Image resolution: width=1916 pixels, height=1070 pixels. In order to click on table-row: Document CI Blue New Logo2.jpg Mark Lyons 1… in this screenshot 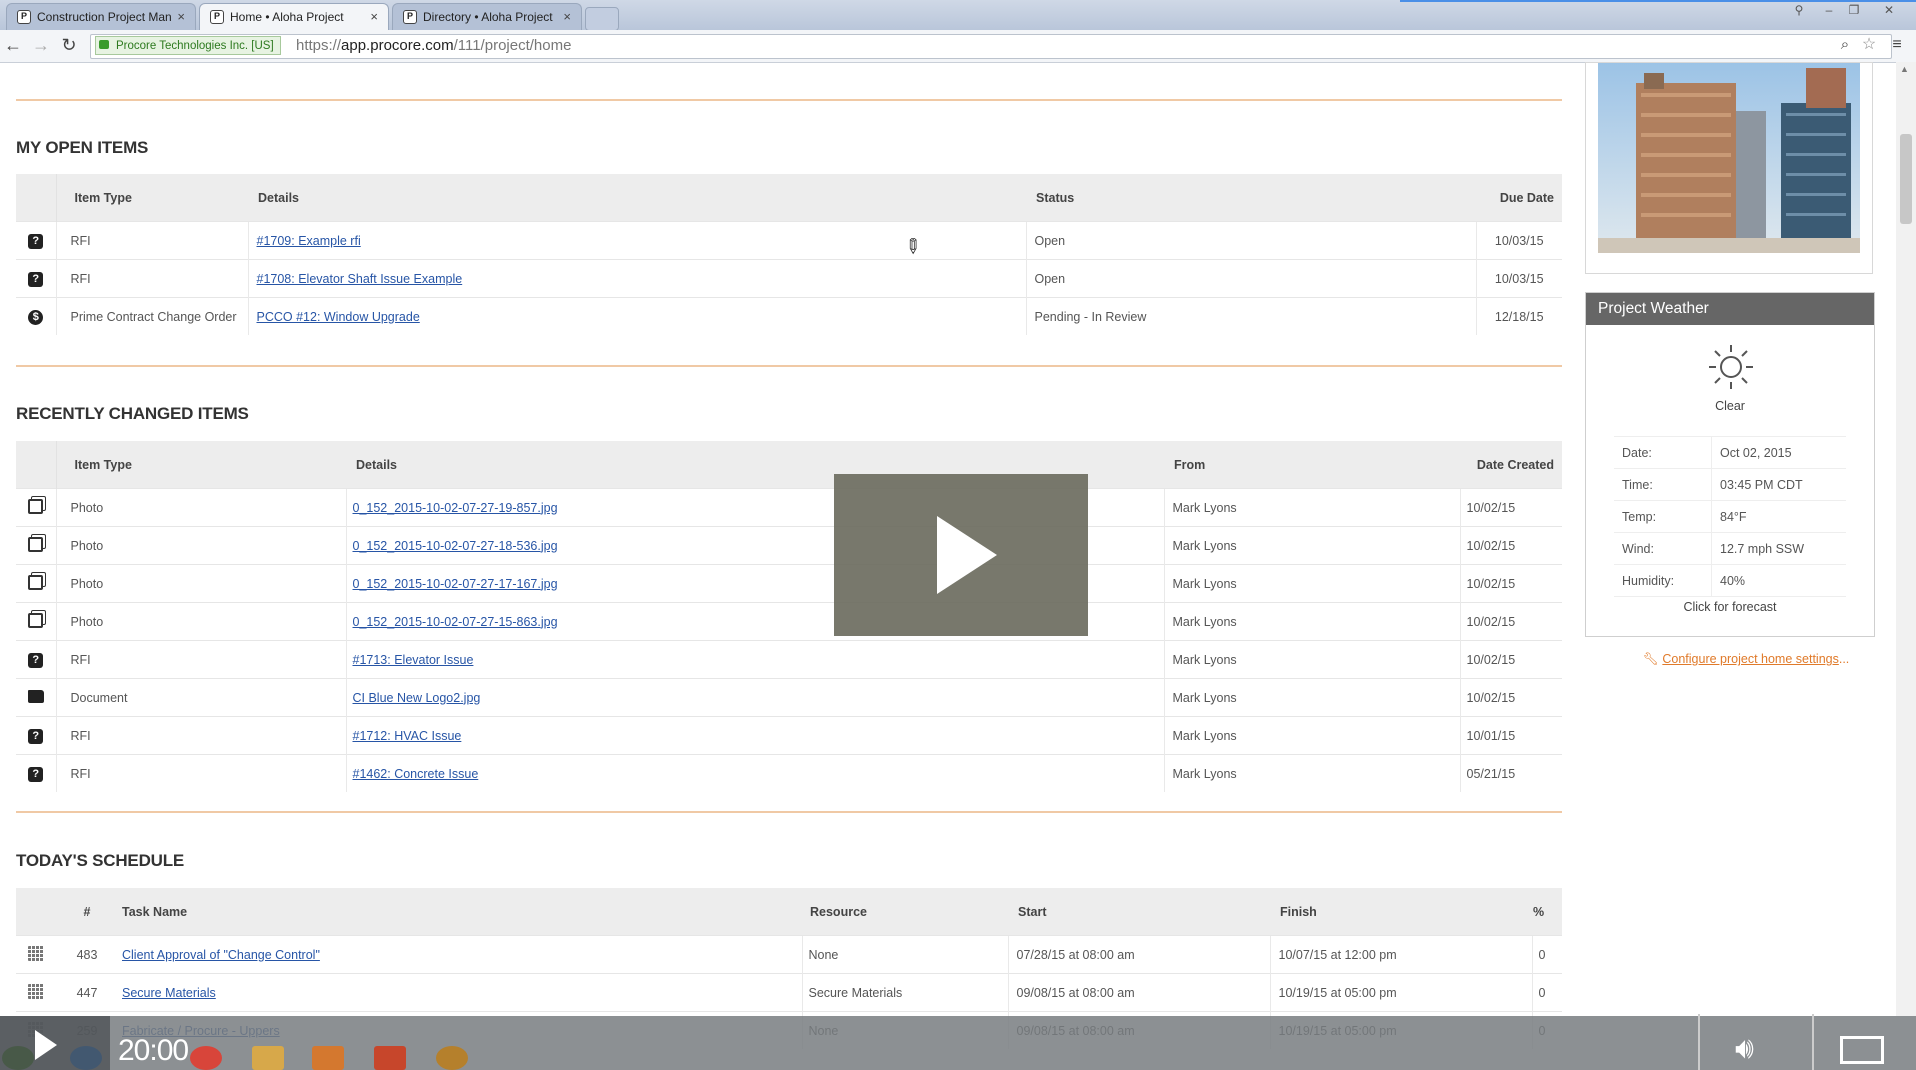, I will do `click(789, 697)`.